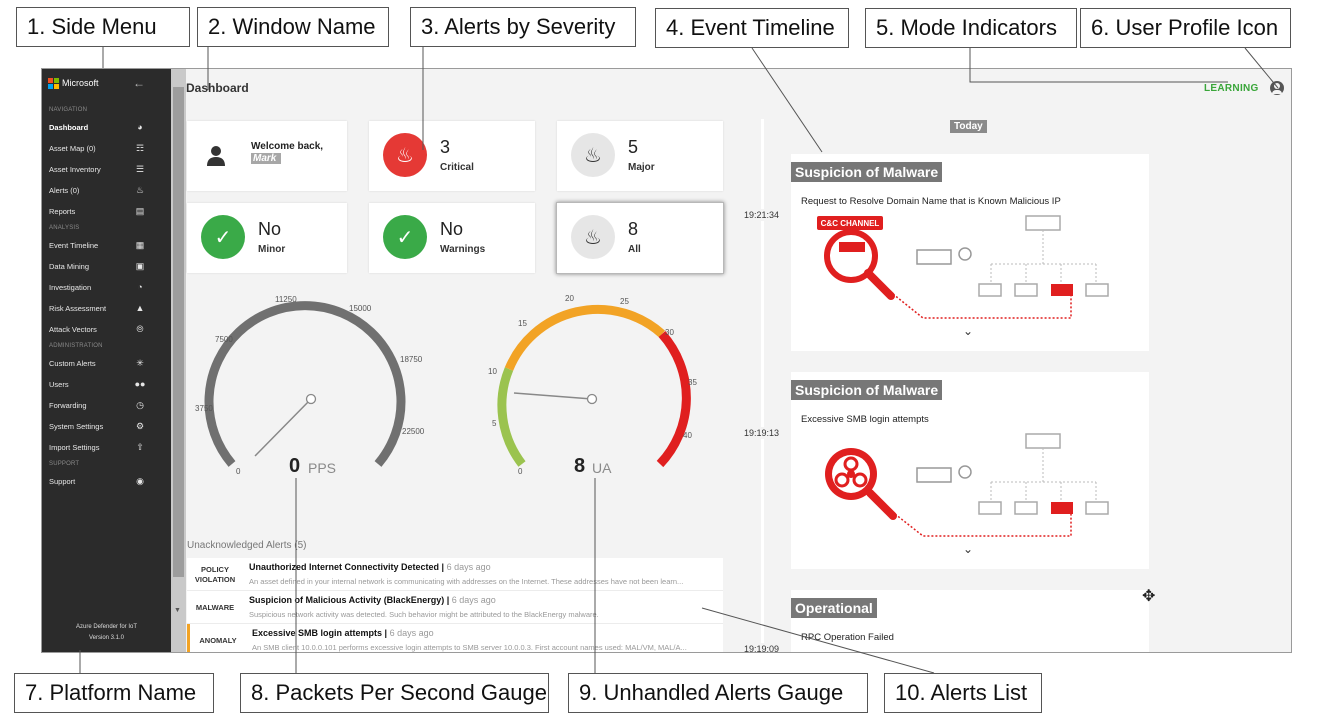  Describe the element at coordinates (106, 169) in the screenshot. I see `sidebar-item-asset-inventory: Asset Inventory ☰` at that location.